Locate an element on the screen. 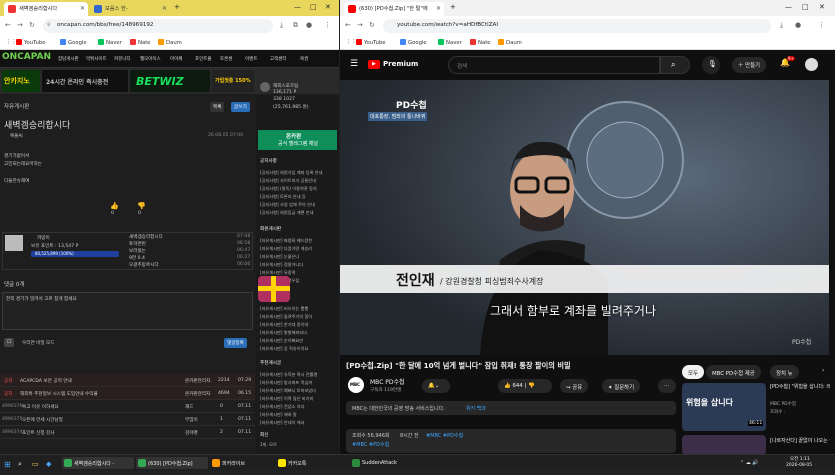  best-item: 1위. 모르 is located at coordinates (298, 445).